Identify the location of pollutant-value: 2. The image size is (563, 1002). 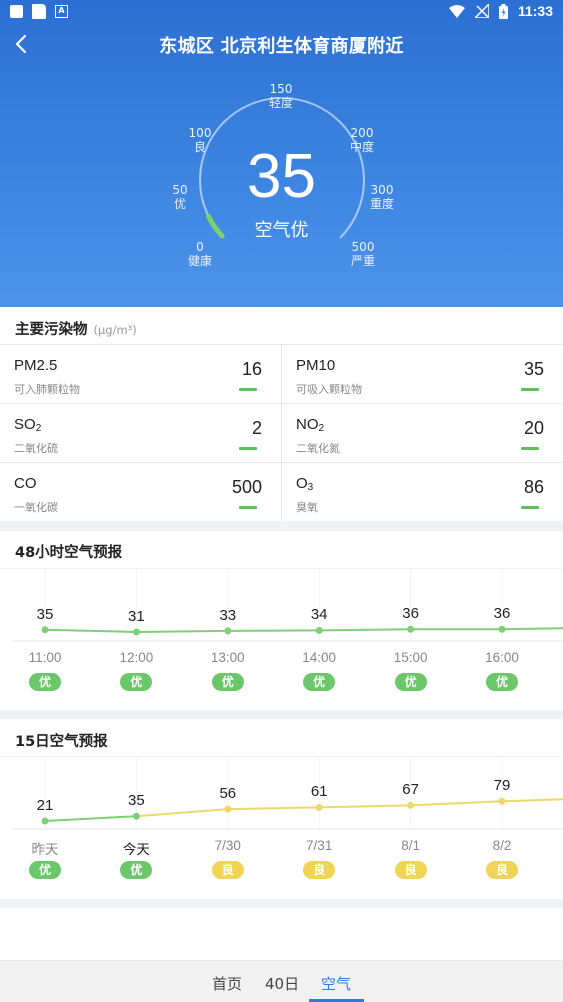
(256, 428).